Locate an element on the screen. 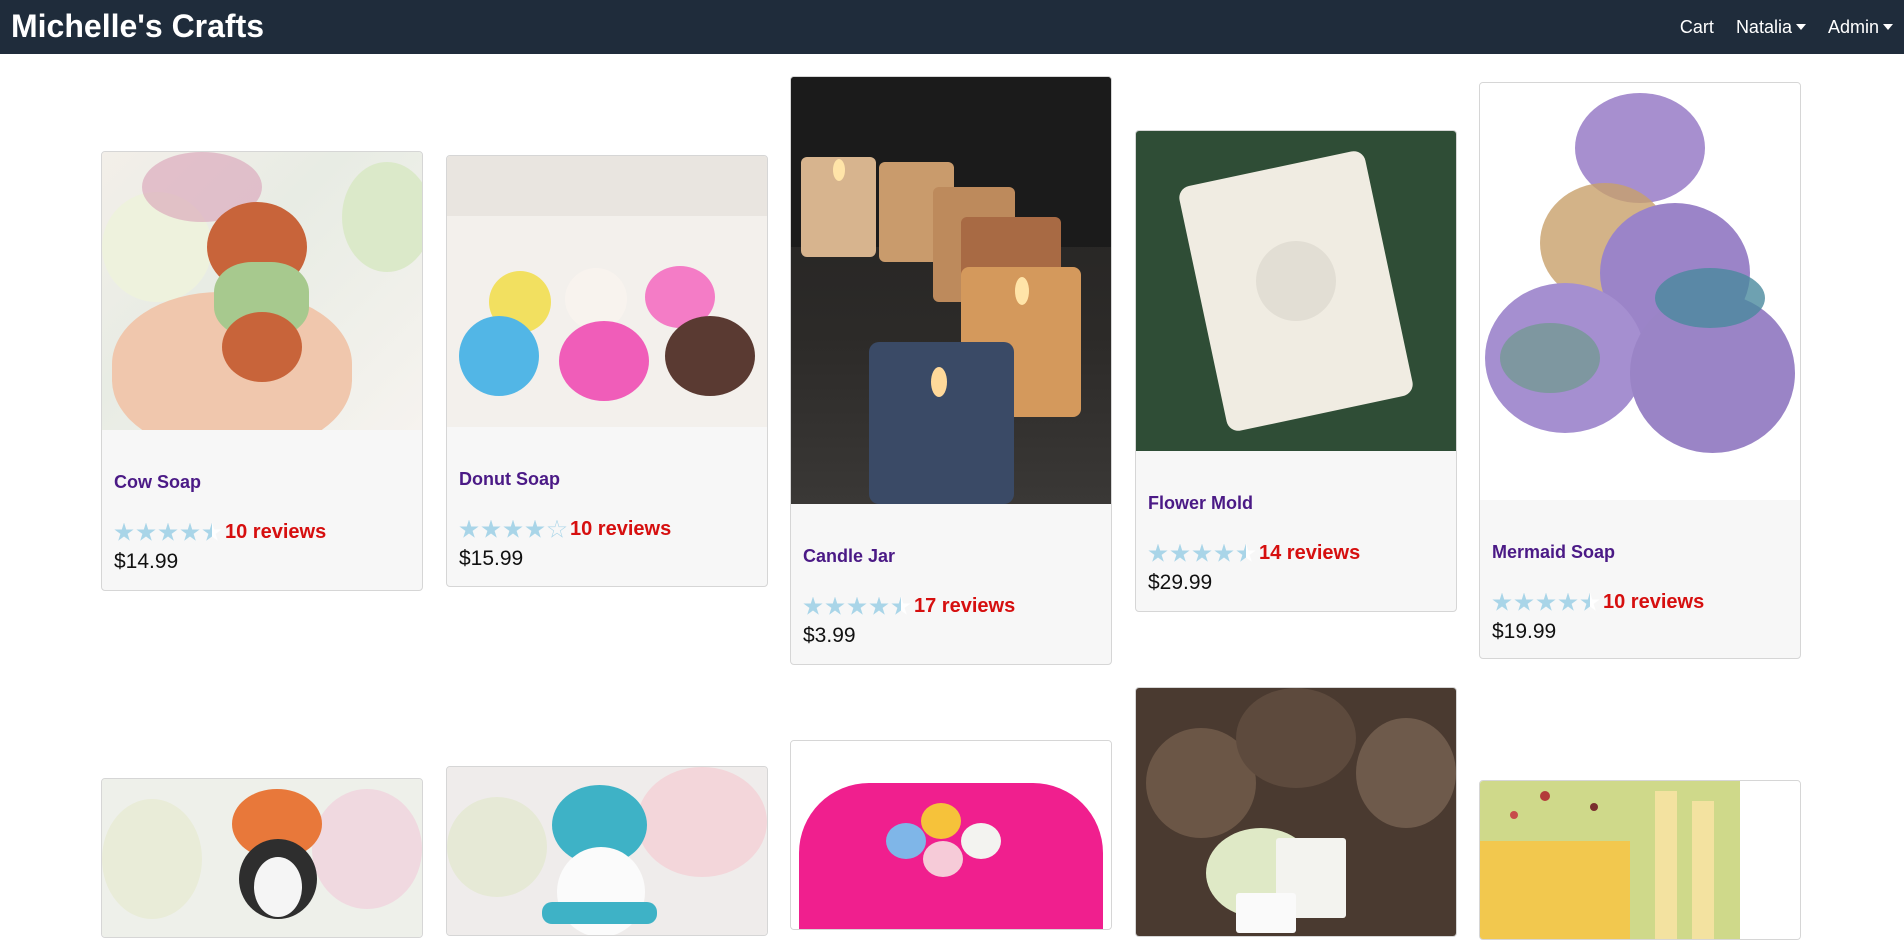 This screenshot has width=1904, height=940. product-price: $14.99 is located at coordinates (146, 561).